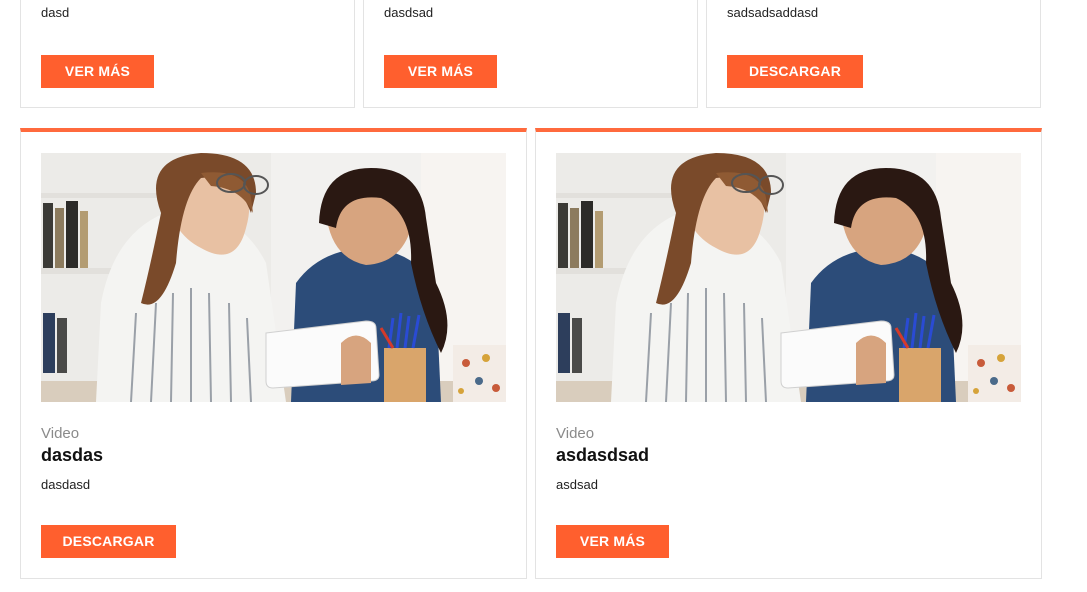  Describe the element at coordinates (773, 12) in the screenshot. I see `card-description: sadsadsaddasd` at that location.